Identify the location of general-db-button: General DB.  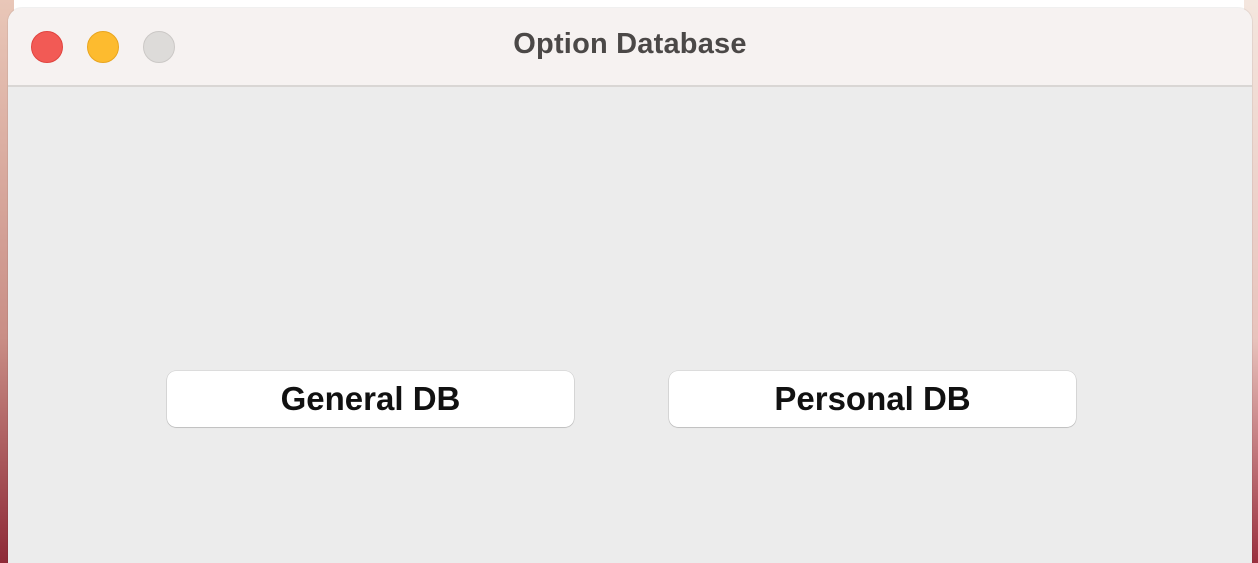
(370, 399).